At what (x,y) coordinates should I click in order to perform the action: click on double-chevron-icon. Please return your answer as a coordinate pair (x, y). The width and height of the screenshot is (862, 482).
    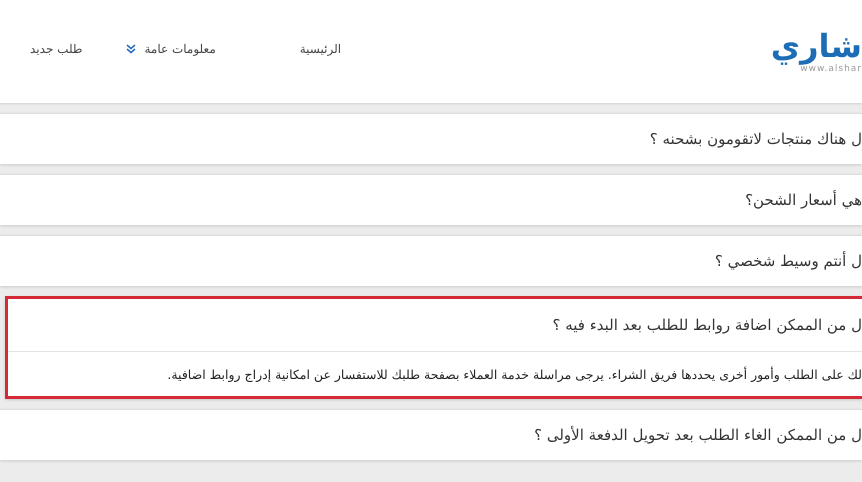
    Looking at the image, I should click on (131, 49).